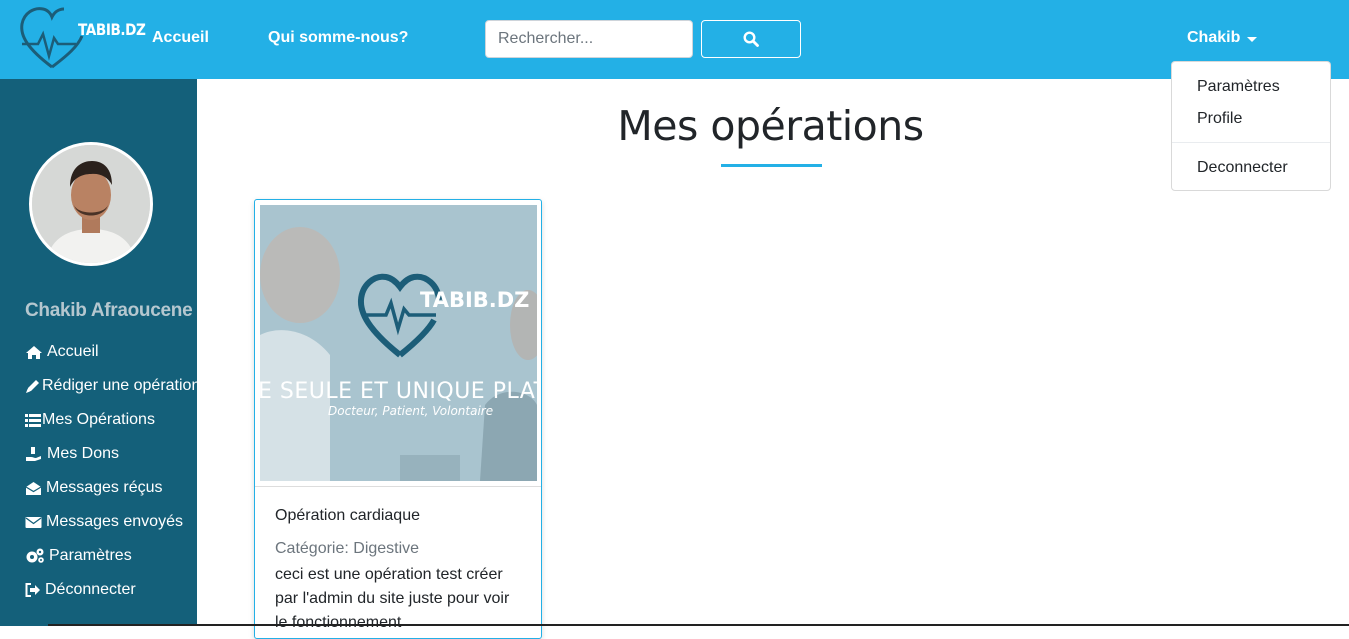 The image size is (1349, 639). What do you see at coordinates (83, 453) in the screenshot?
I see `sidebar-item-label: Mes Dons` at bounding box center [83, 453].